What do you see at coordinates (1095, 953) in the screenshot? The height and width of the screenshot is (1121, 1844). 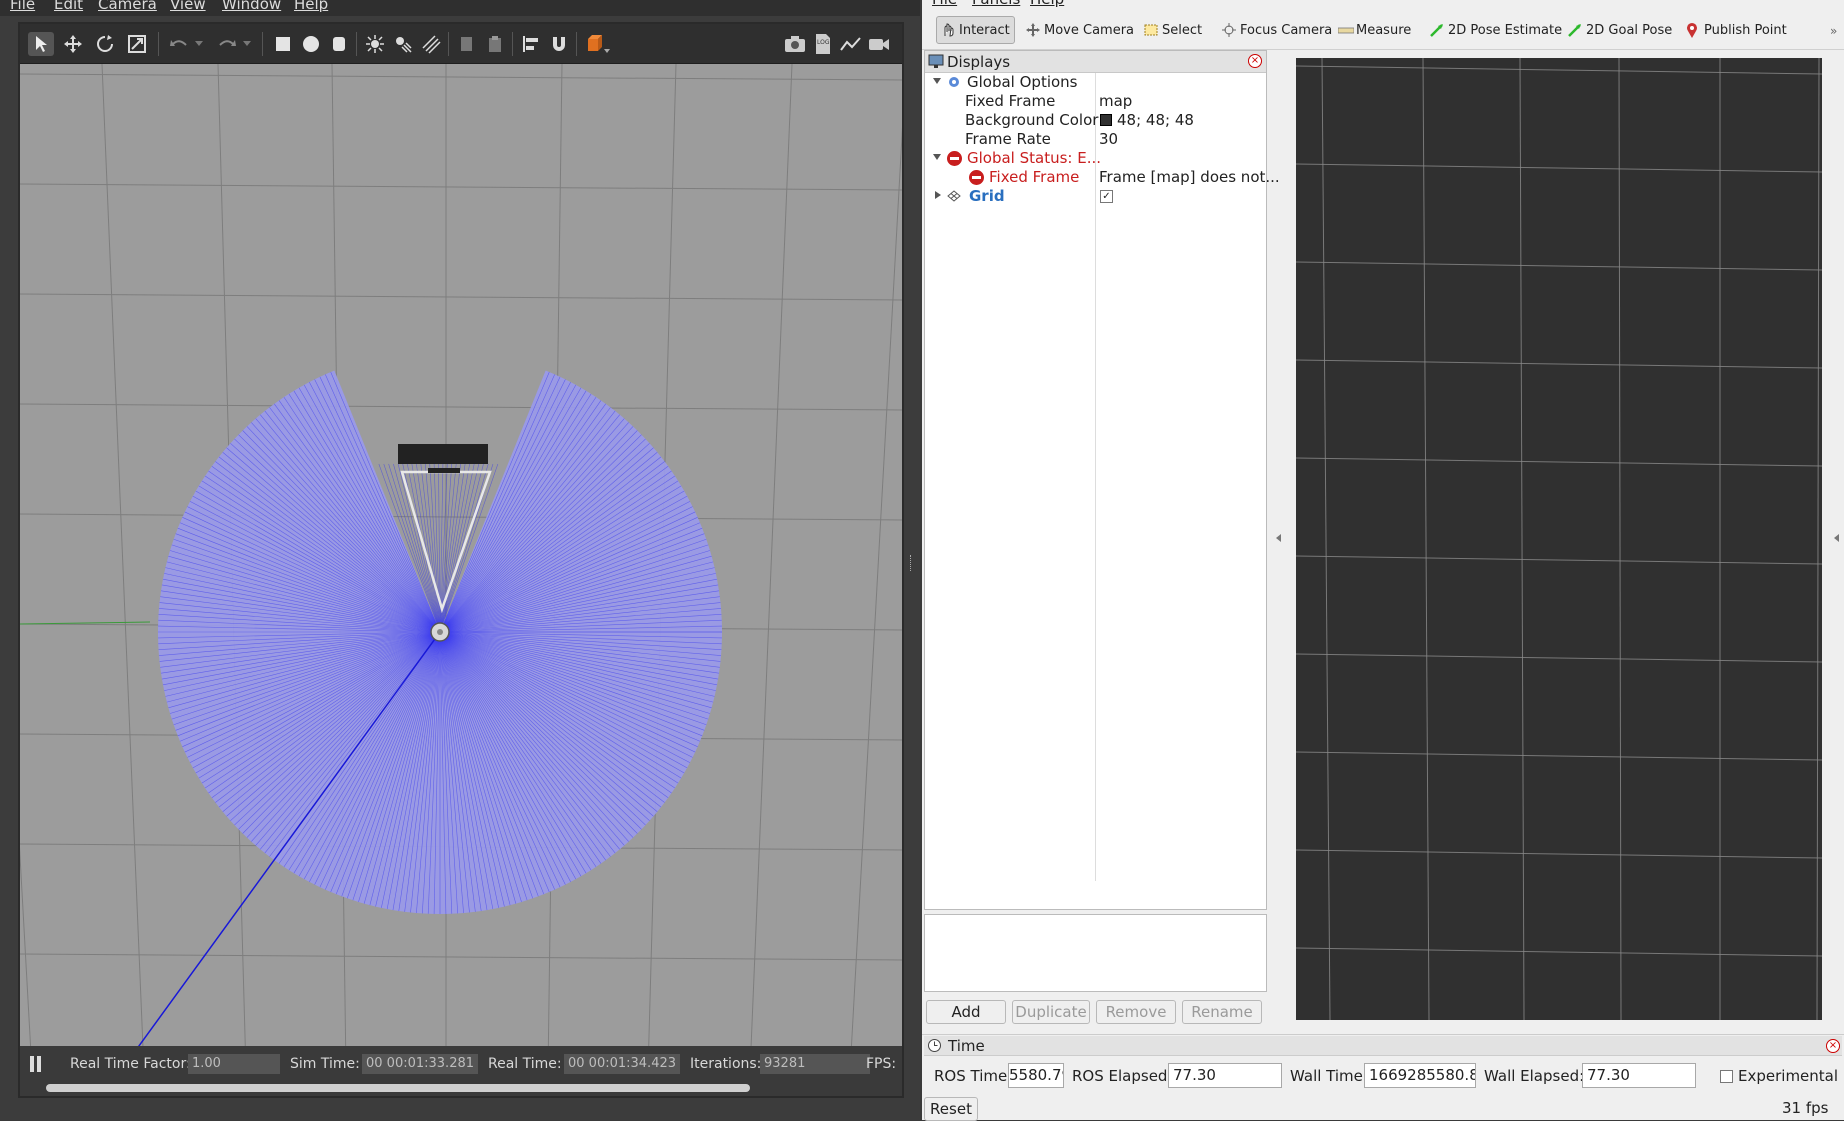 I see `display-description-box` at bounding box center [1095, 953].